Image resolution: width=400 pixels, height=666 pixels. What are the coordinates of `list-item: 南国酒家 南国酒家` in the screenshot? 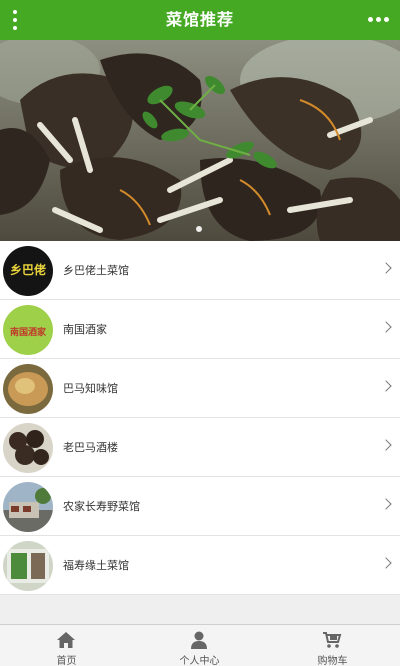 It's located at (200, 329).